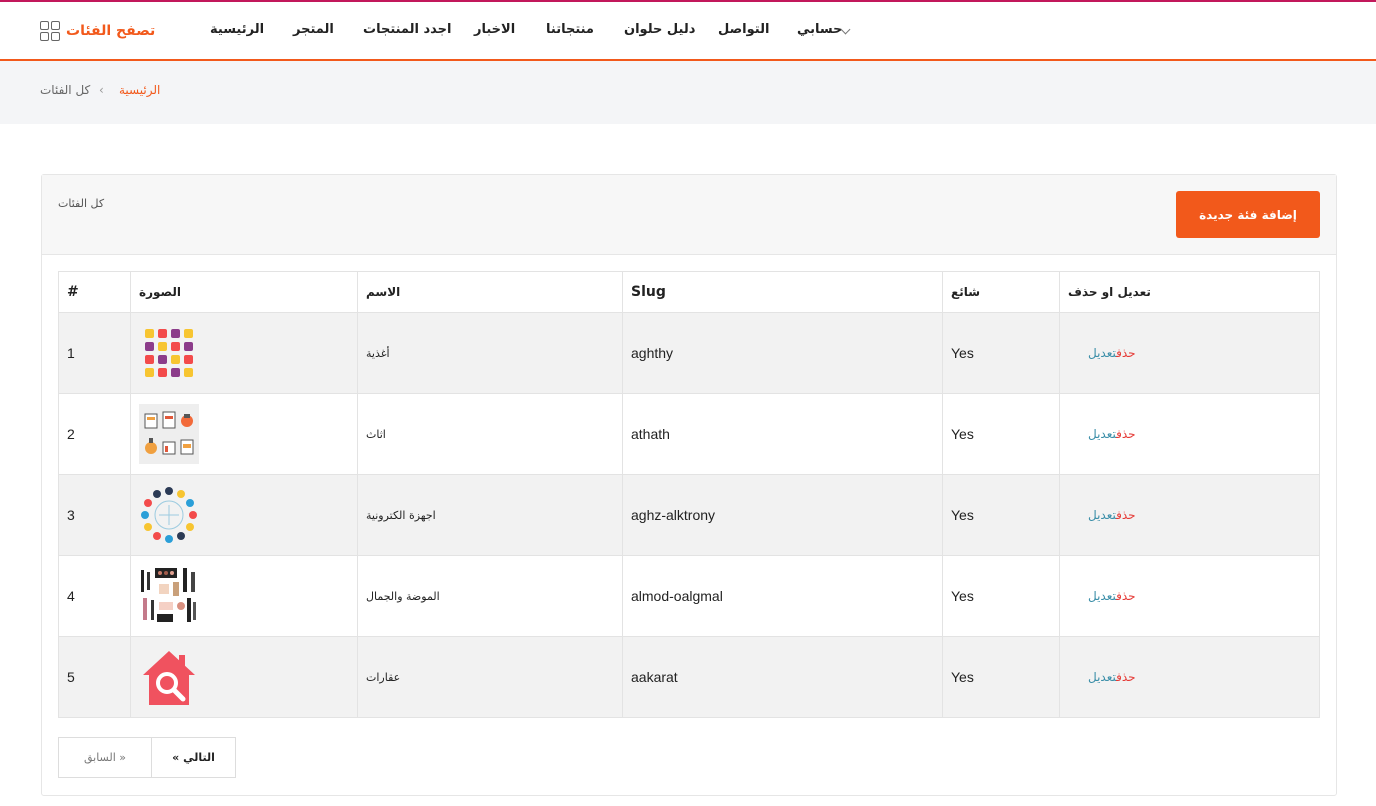 The height and width of the screenshot is (806, 1376). What do you see at coordinates (1189, 292) in the screenshot?
I see `header-actions: تعديل او حذف` at bounding box center [1189, 292].